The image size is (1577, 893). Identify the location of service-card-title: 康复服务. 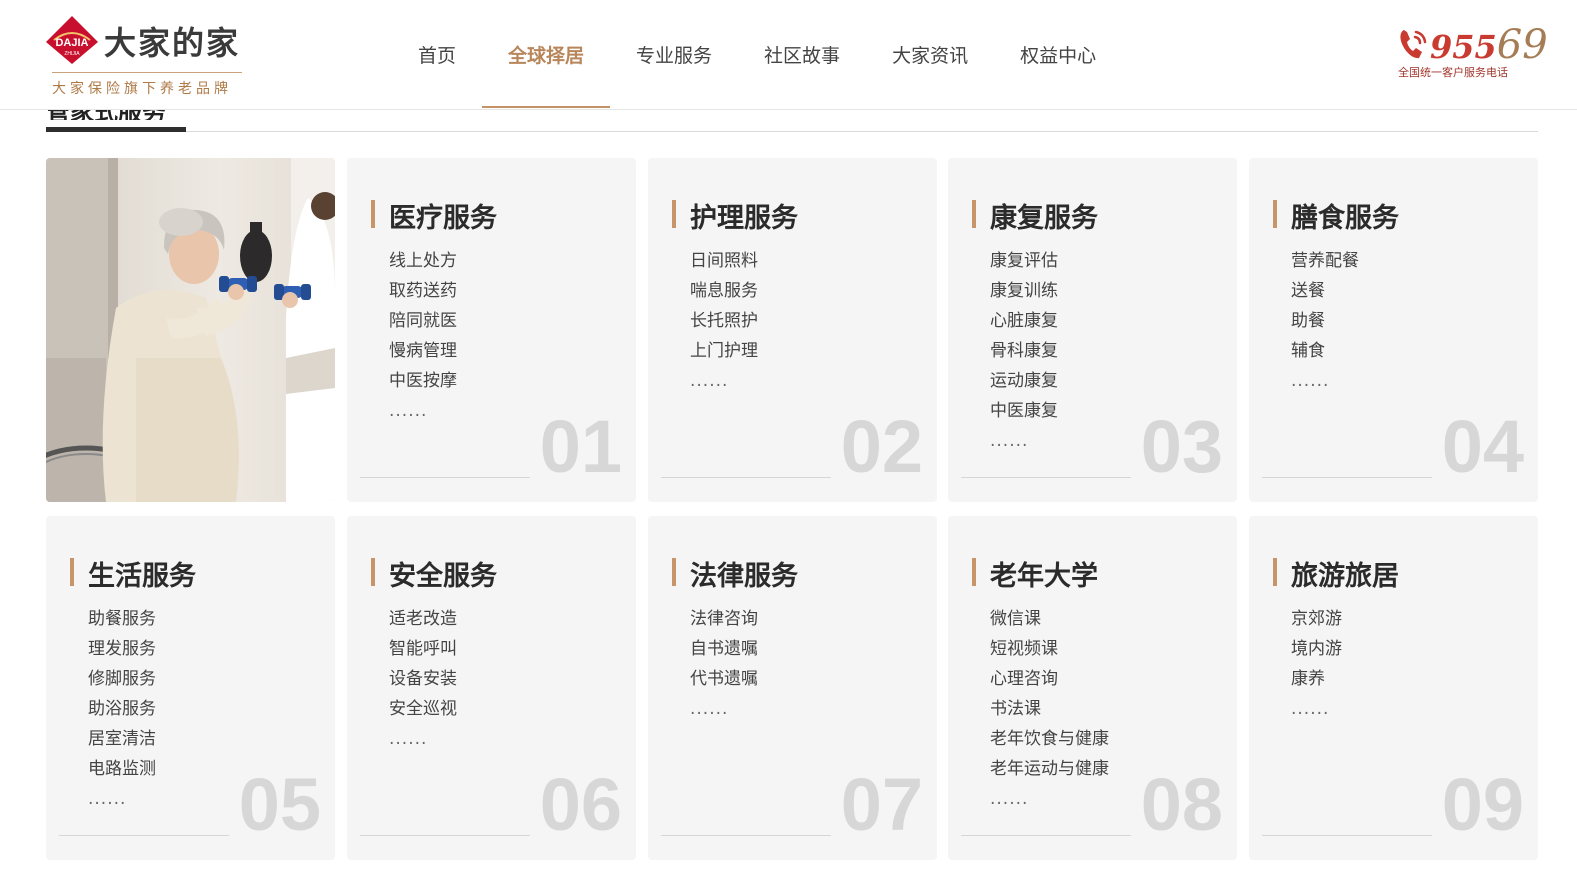
(1035, 215).